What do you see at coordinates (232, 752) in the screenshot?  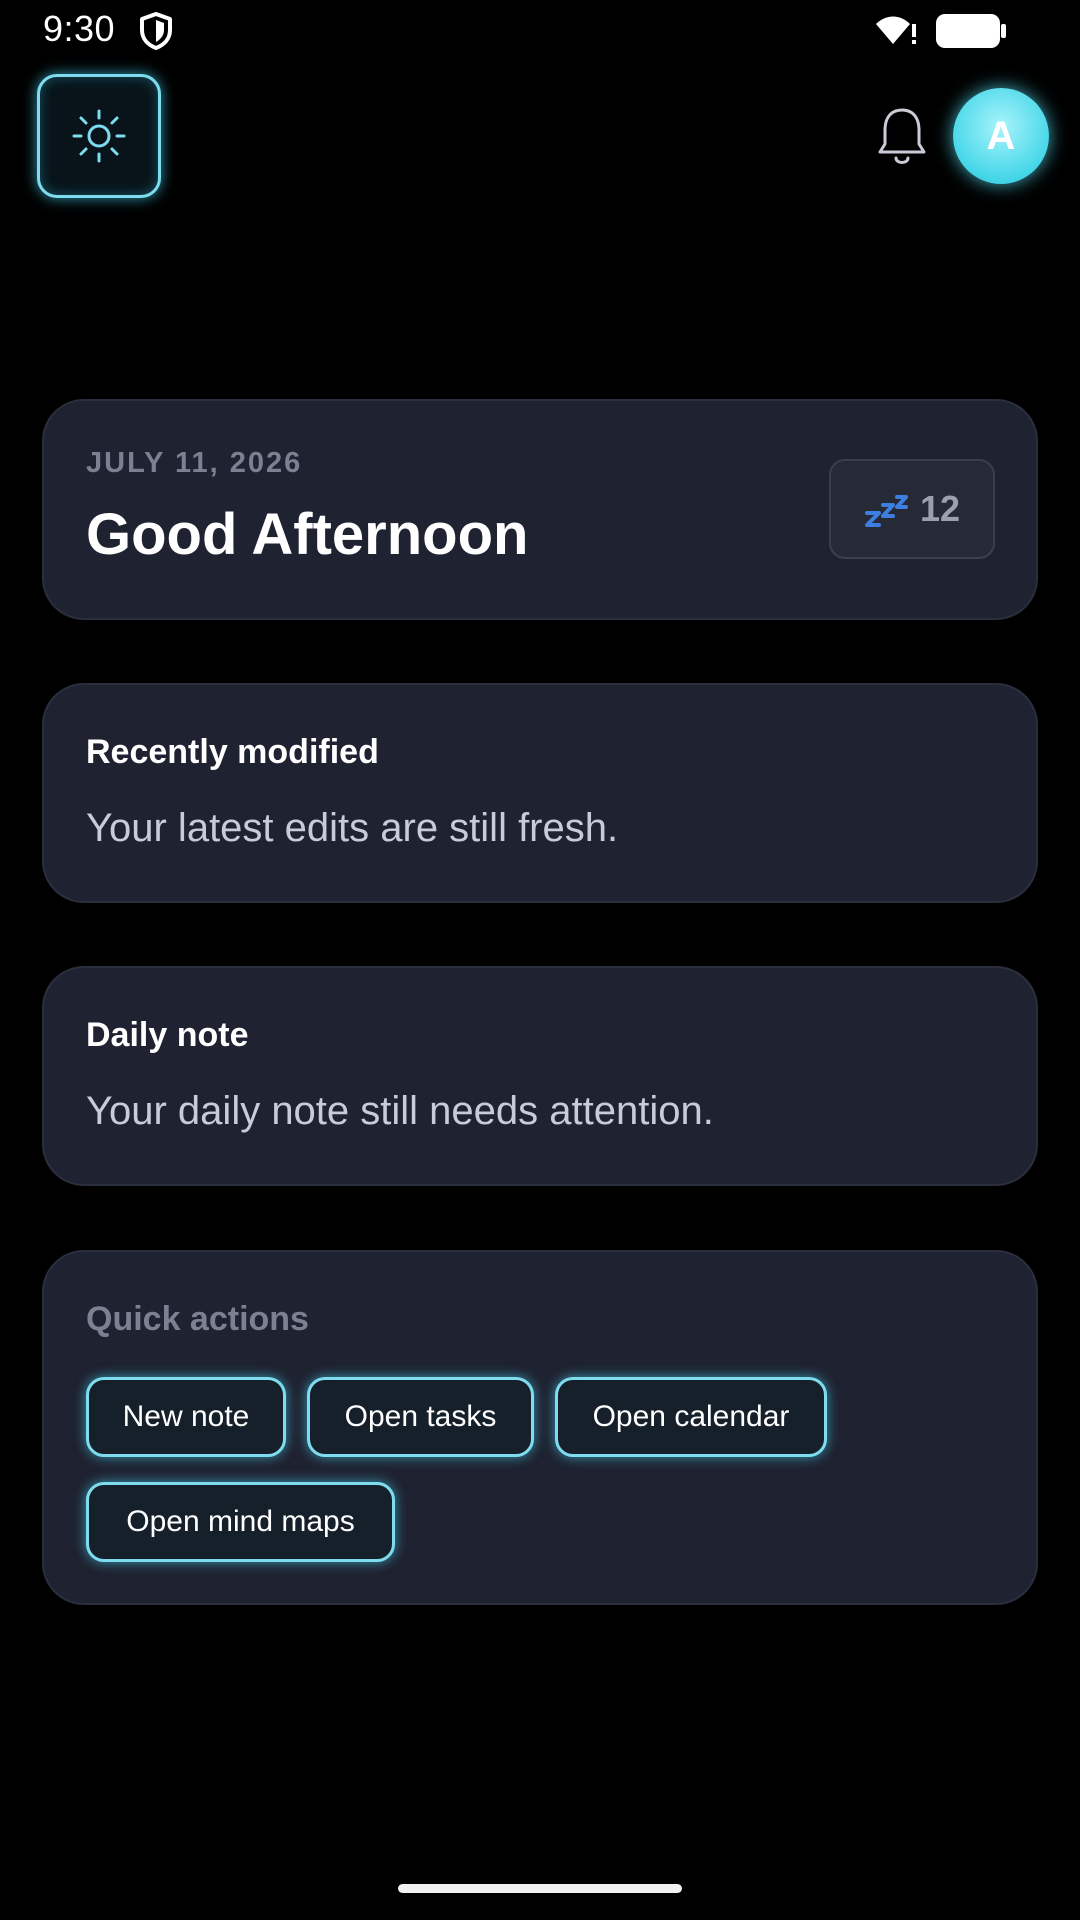 I see `card-title: Recently modified` at bounding box center [232, 752].